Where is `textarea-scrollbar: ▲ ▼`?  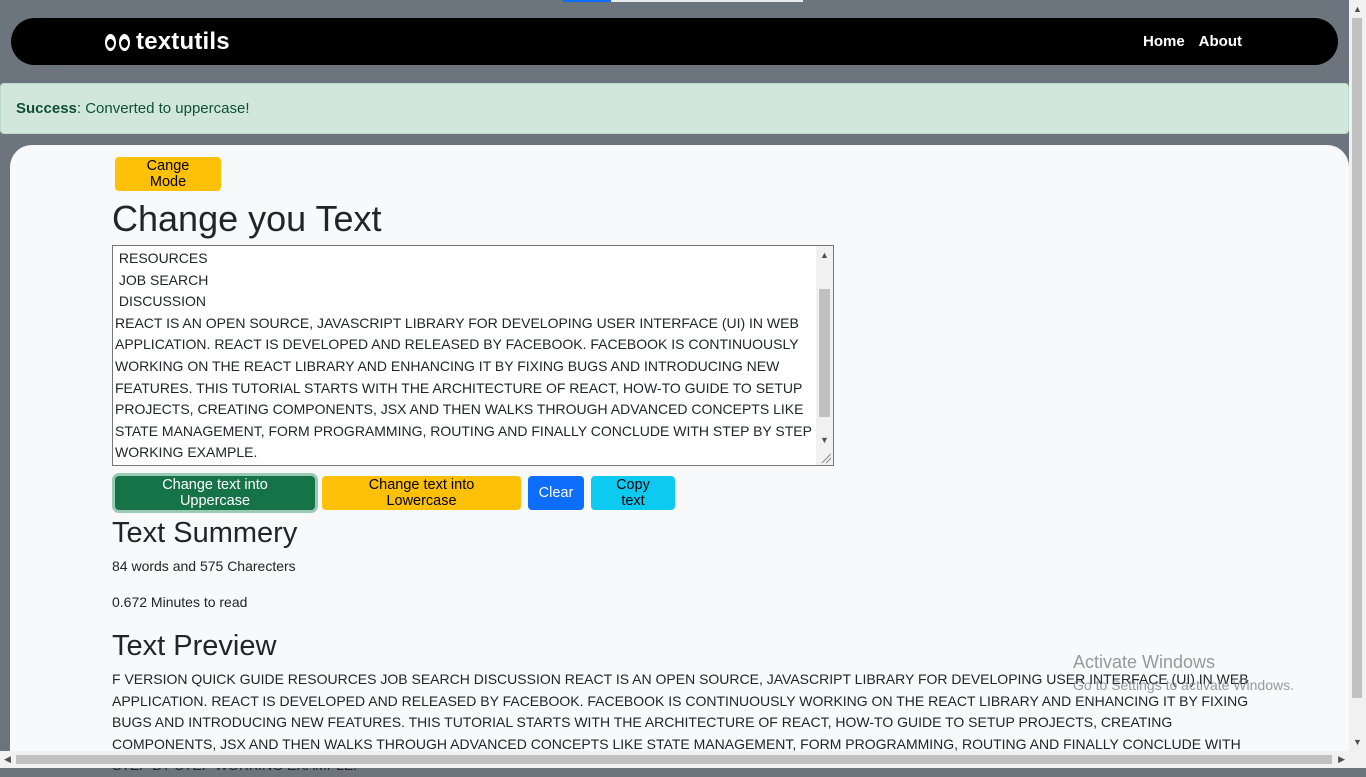 textarea-scrollbar: ▲ ▼ is located at coordinates (824, 355).